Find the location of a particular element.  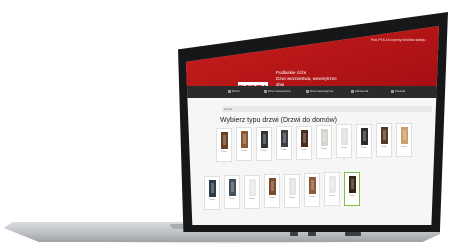

nav-item-label: Dzwi zewnętrzne is located at coordinates (279, 91).